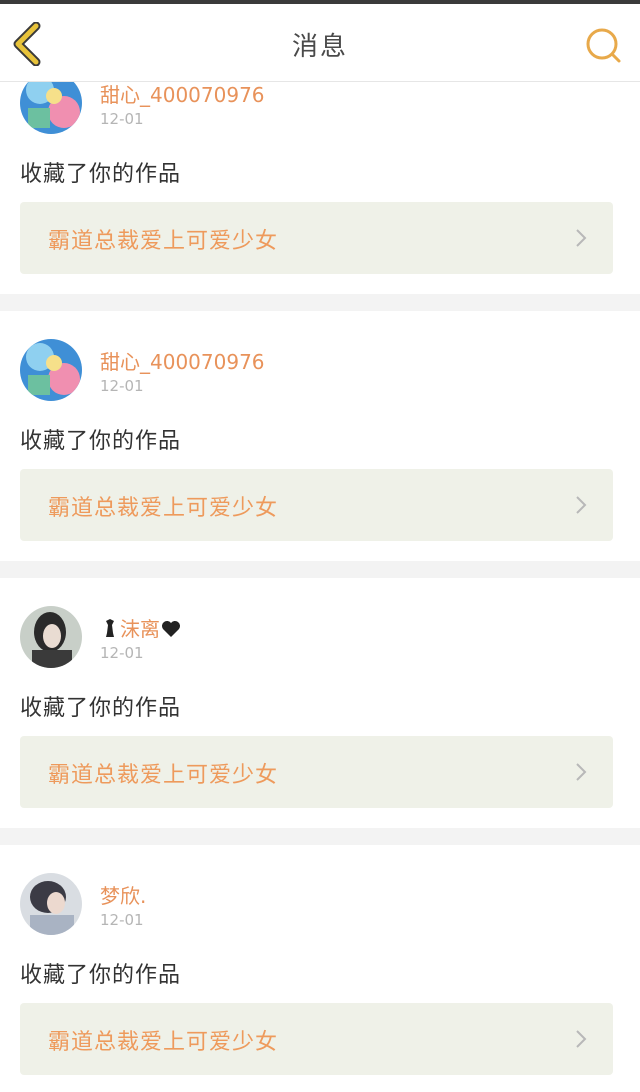  I want to click on search-icon, so click(603, 45).